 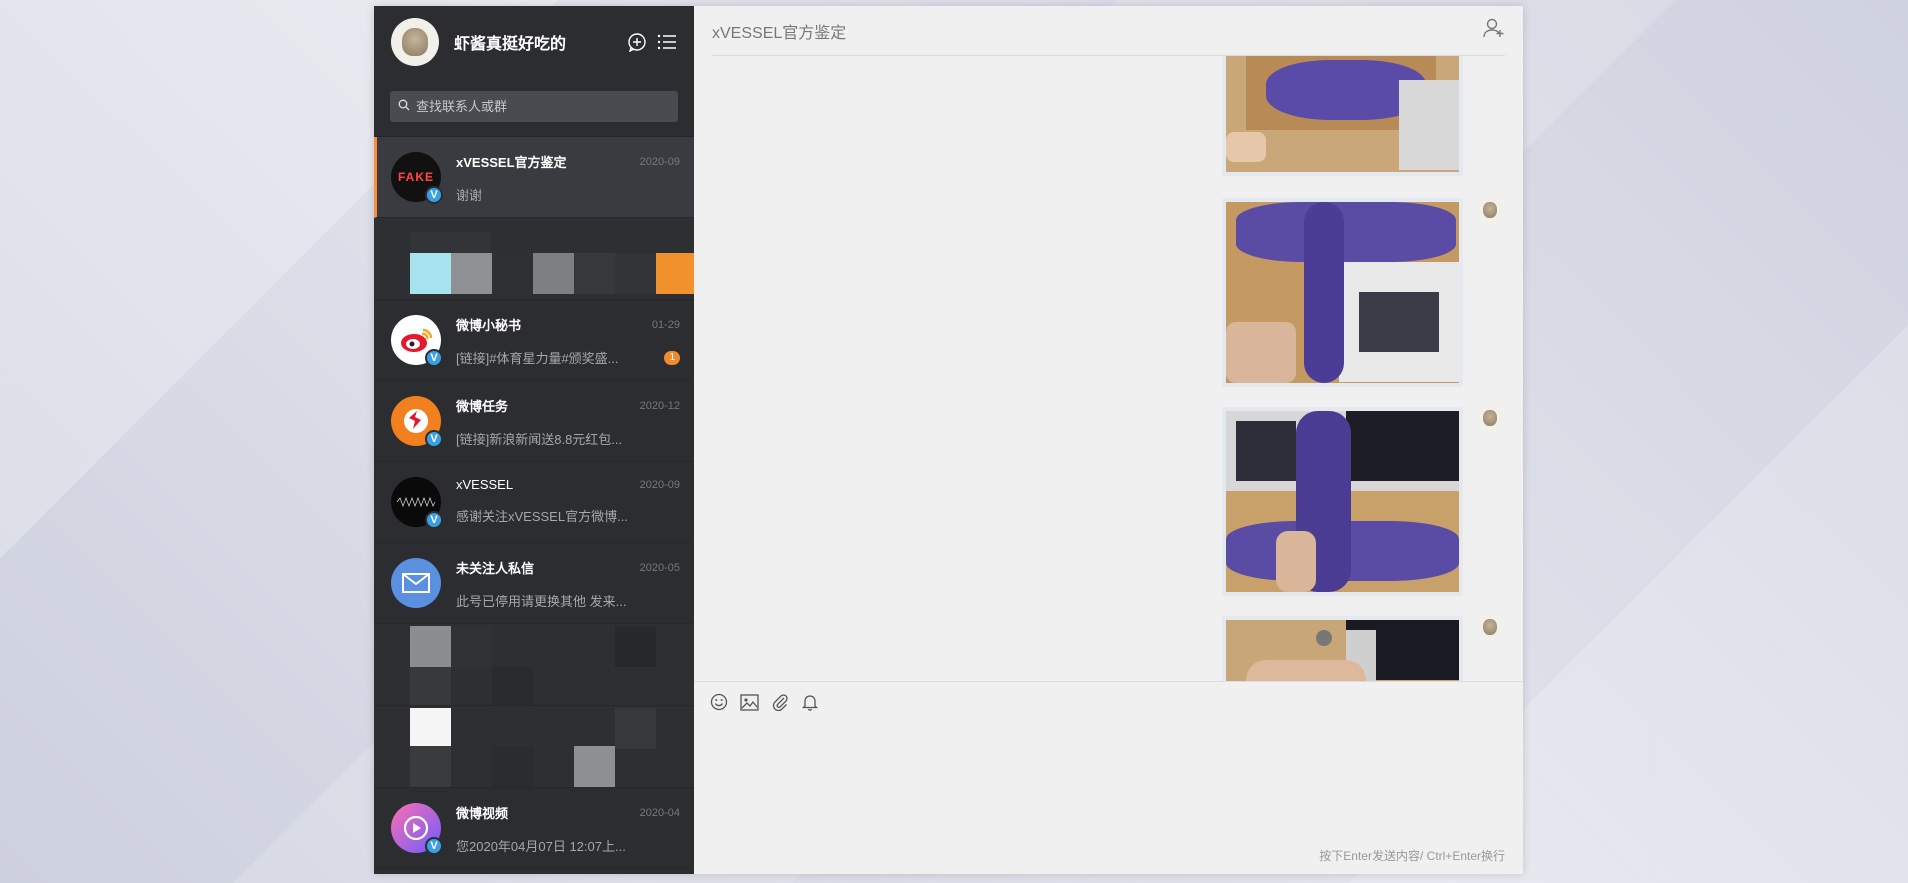 What do you see at coordinates (719, 702) in the screenshot?
I see `smiley-icon` at bounding box center [719, 702].